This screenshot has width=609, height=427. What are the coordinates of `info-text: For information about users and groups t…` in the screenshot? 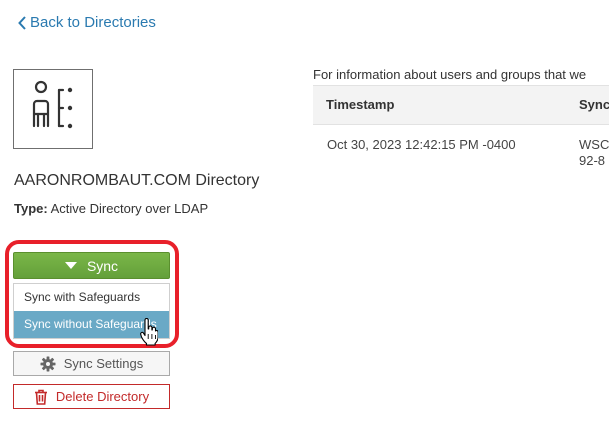 It's located at (450, 74).